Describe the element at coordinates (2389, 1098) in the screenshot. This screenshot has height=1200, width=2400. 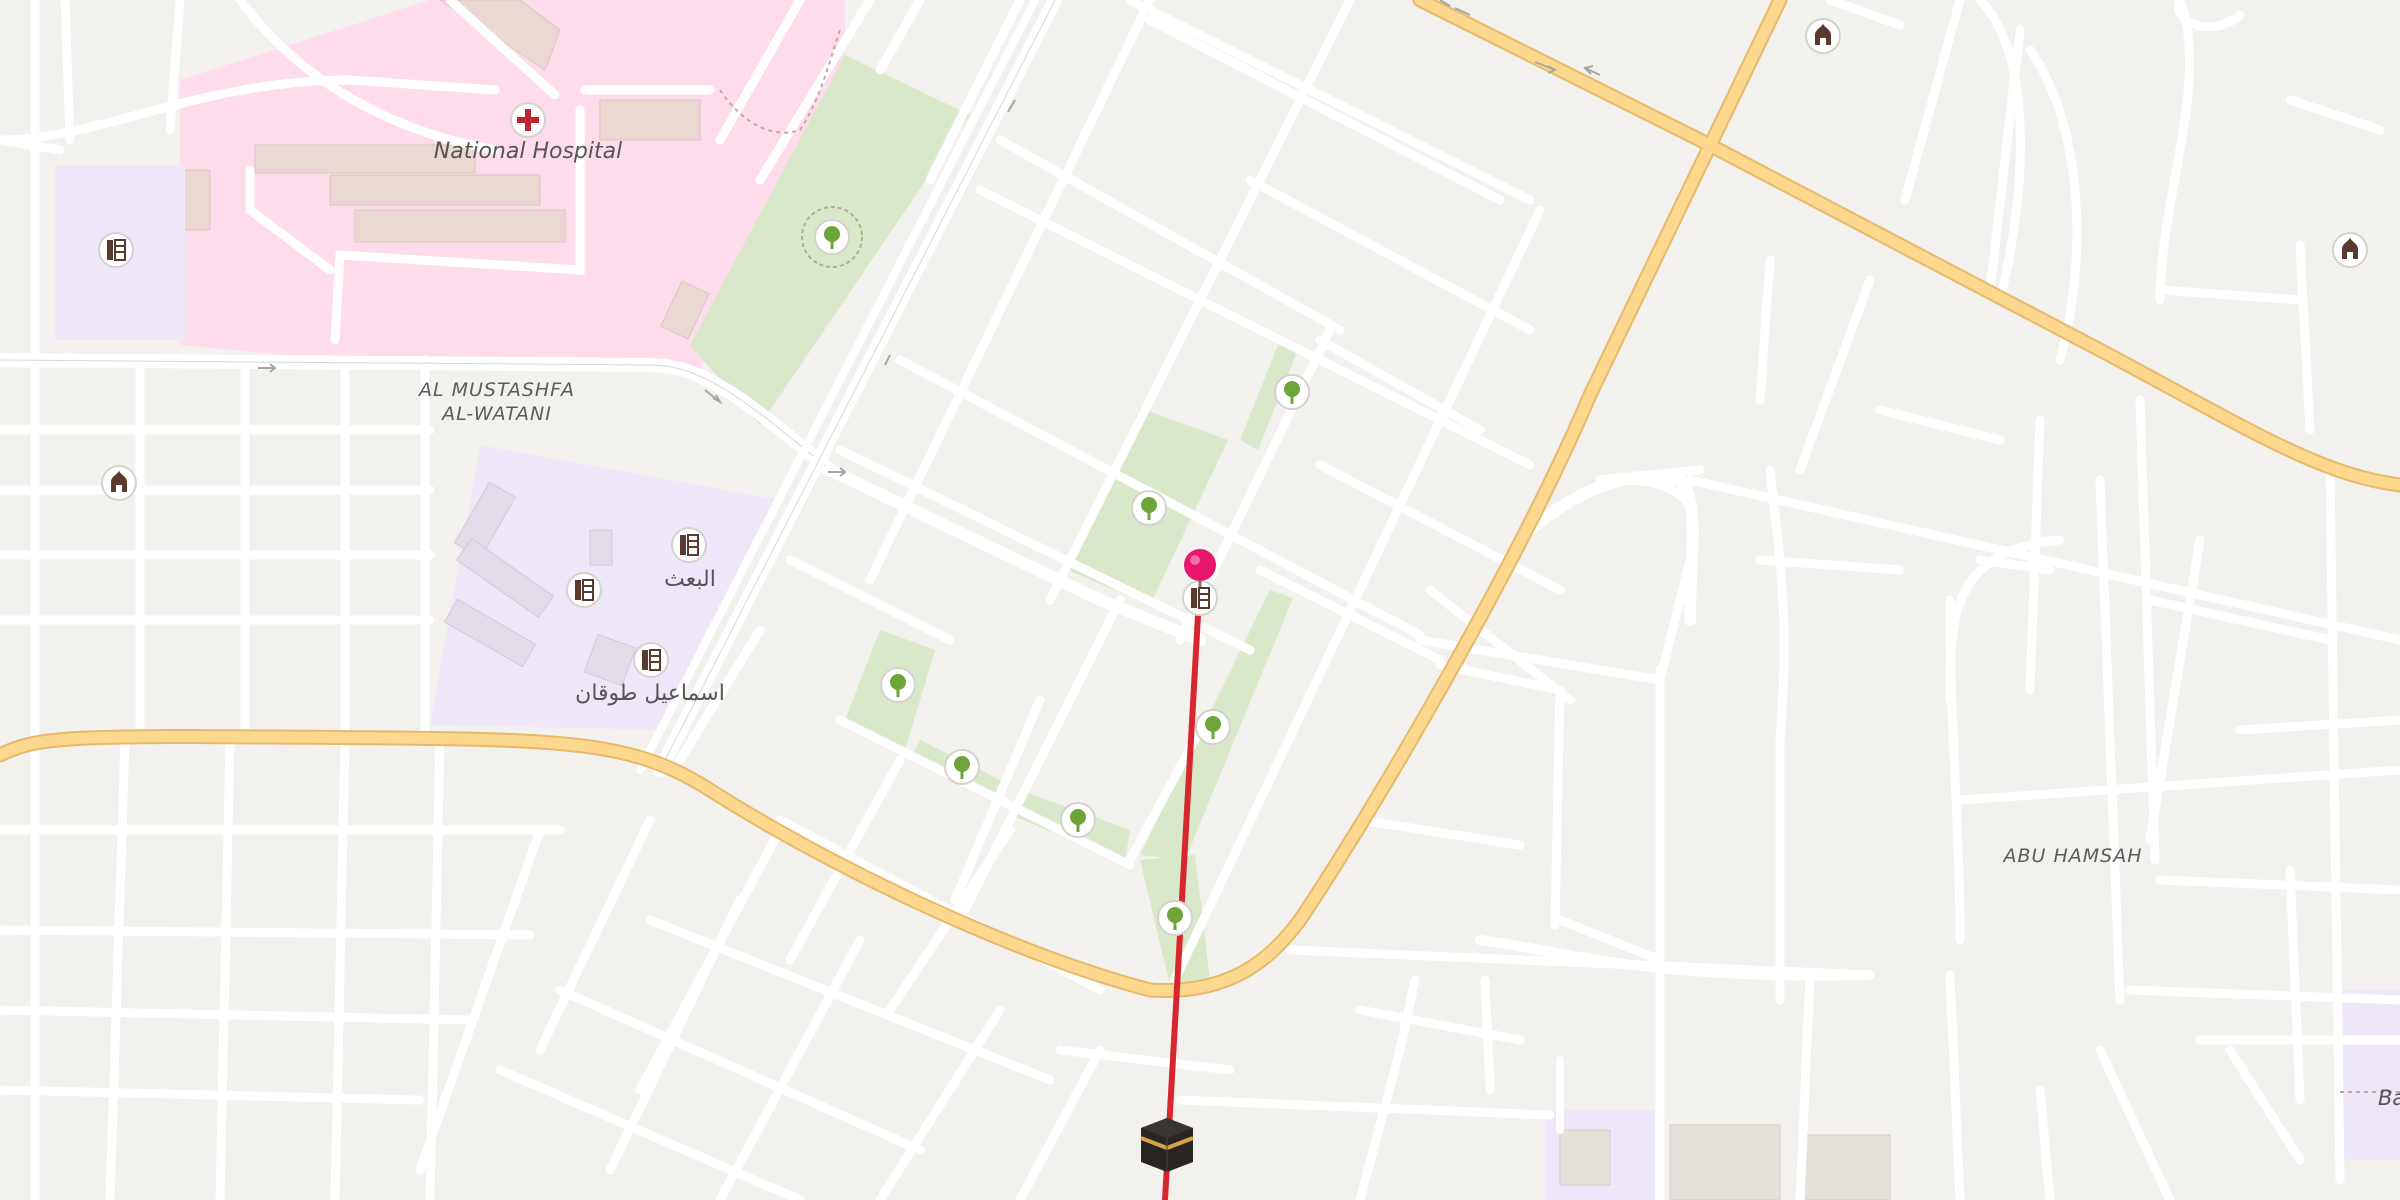
I see `edge-label: Ba` at that location.